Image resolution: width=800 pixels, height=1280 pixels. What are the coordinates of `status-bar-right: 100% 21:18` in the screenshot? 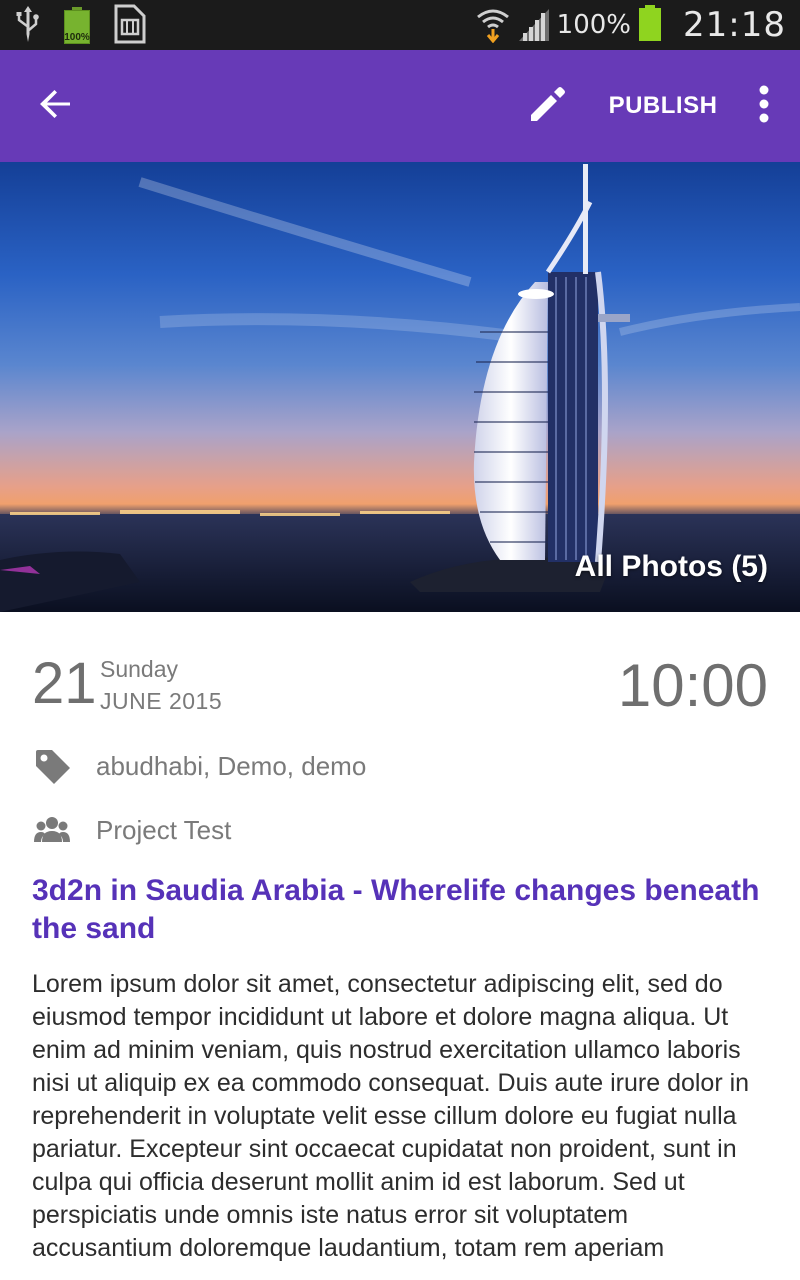 It's located at (630, 25).